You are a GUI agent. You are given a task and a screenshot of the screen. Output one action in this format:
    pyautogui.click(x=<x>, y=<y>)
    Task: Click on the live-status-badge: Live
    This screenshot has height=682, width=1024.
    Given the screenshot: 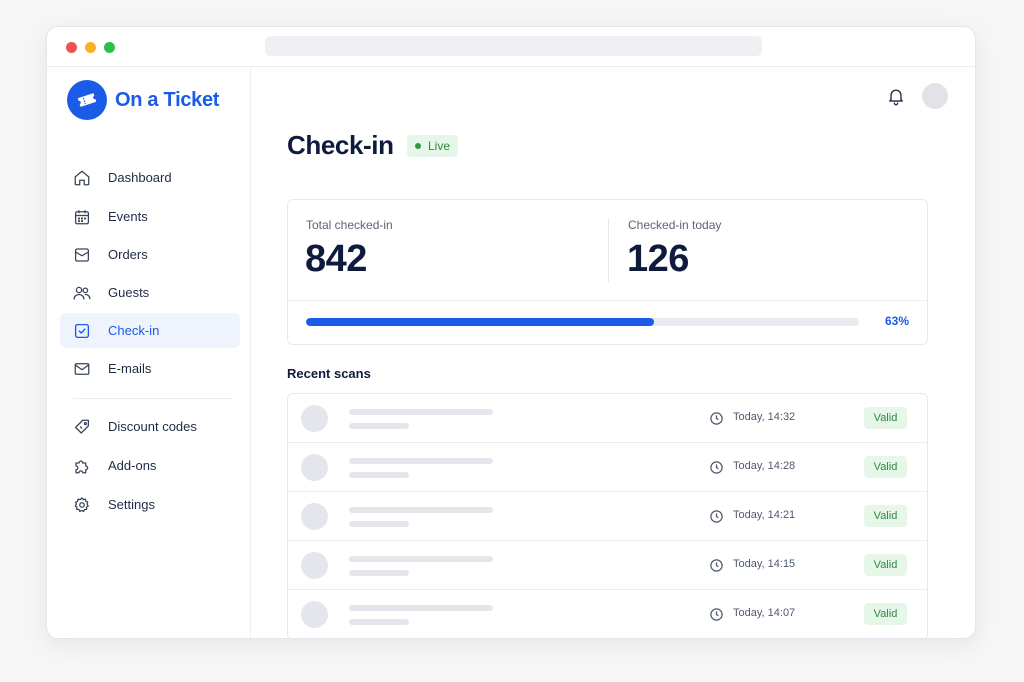 What is the action you would take?
    pyautogui.click(x=433, y=146)
    